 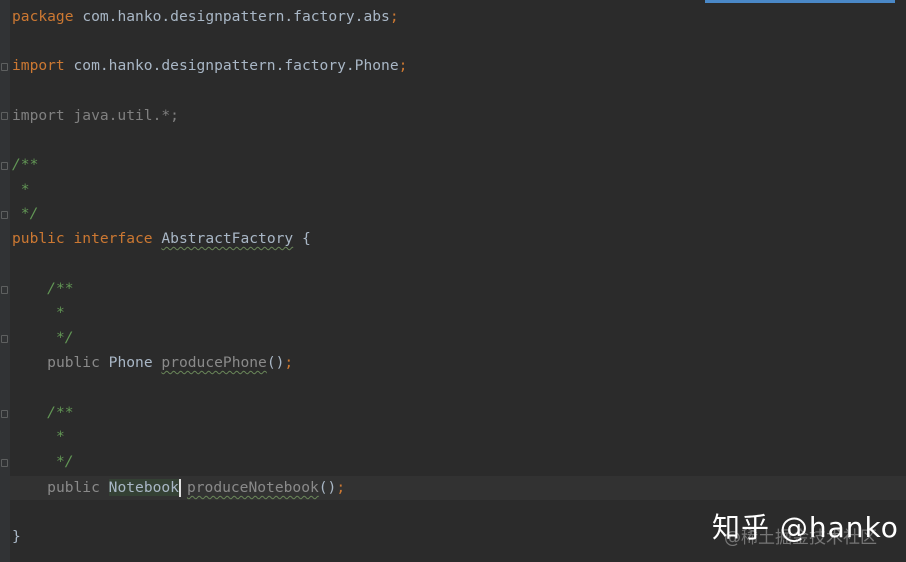 What do you see at coordinates (214, 362) in the screenshot?
I see `method-name: producePhone` at bounding box center [214, 362].